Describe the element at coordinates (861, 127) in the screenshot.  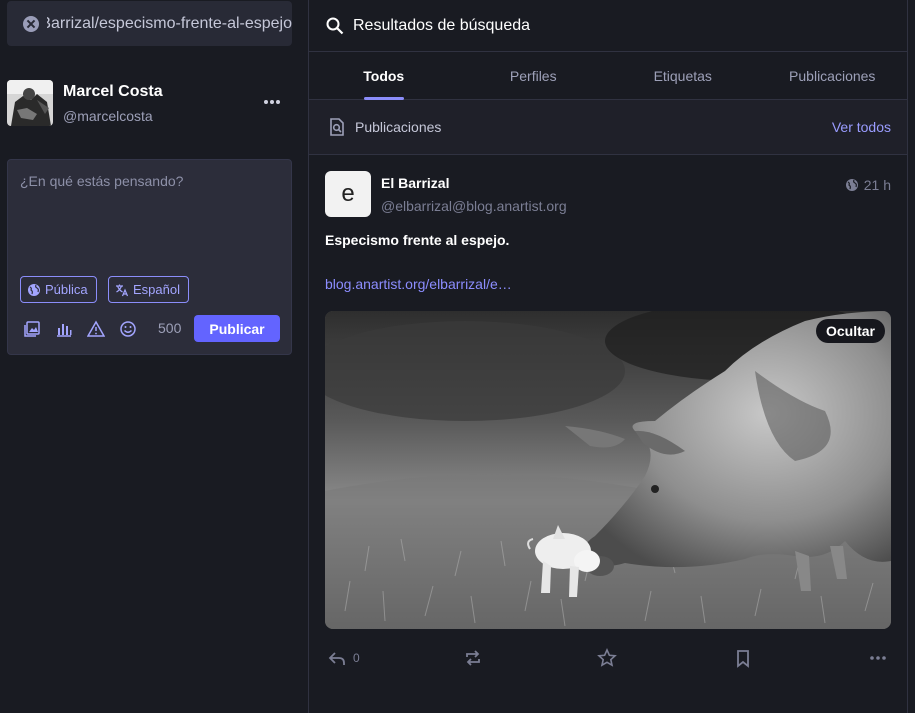
I see `see-all-link: Ver todos` at that location.